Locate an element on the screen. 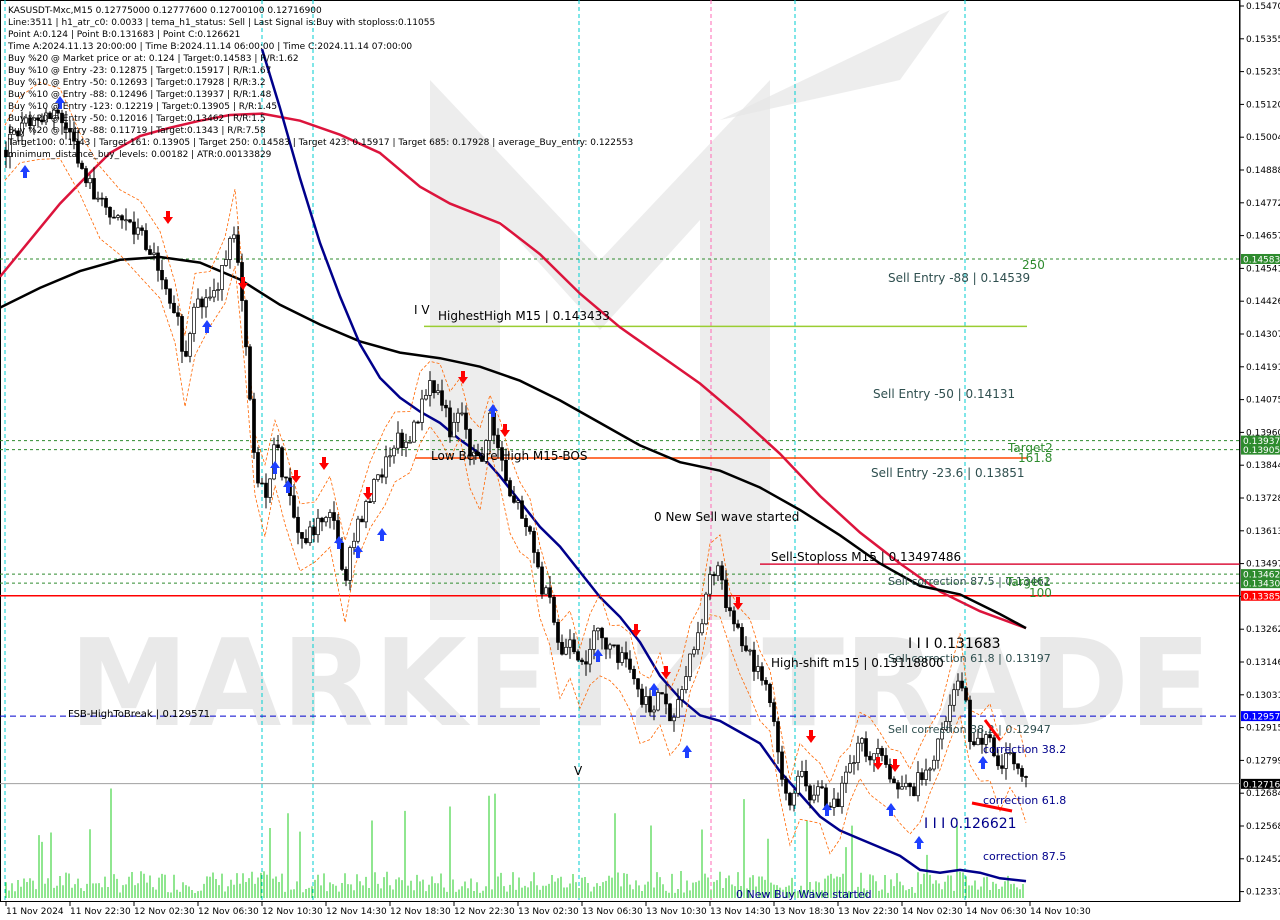 The height and width of the screenshot is (920, 1280). price-label-text: 0.13385 is located at coordinates (1261, 597).